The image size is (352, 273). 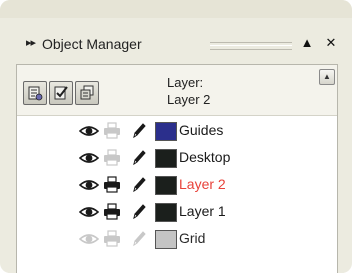 I want to click on top-strip, so click(x=176, y=9).